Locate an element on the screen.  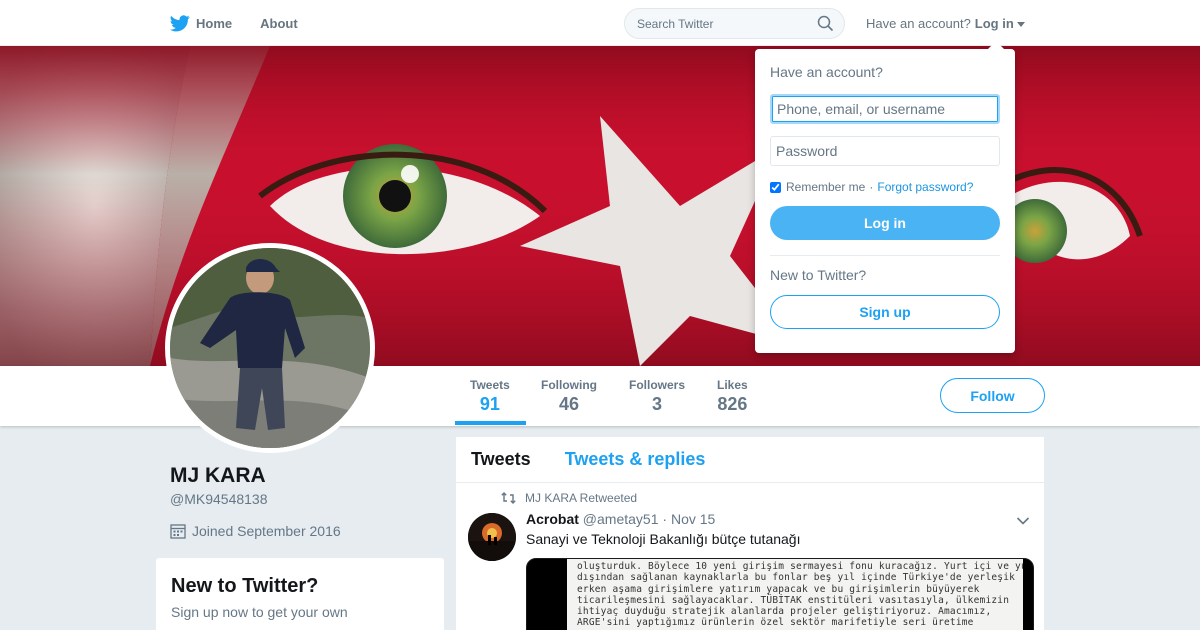
retweet-context: MJ KARA Retweeted is located at coordinates (569, 498).